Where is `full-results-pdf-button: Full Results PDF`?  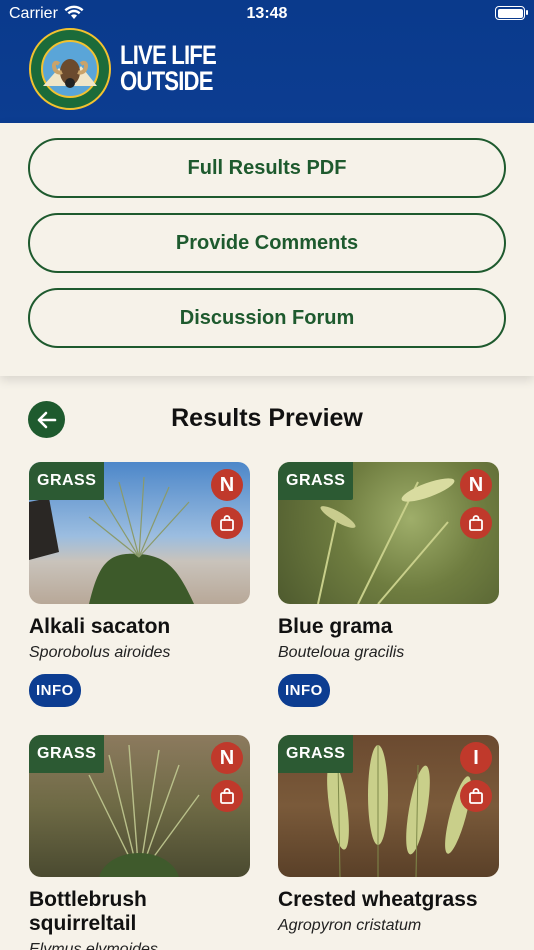
full-results-pdf-button: Full Results PDF is located at coordinates (267, 168).